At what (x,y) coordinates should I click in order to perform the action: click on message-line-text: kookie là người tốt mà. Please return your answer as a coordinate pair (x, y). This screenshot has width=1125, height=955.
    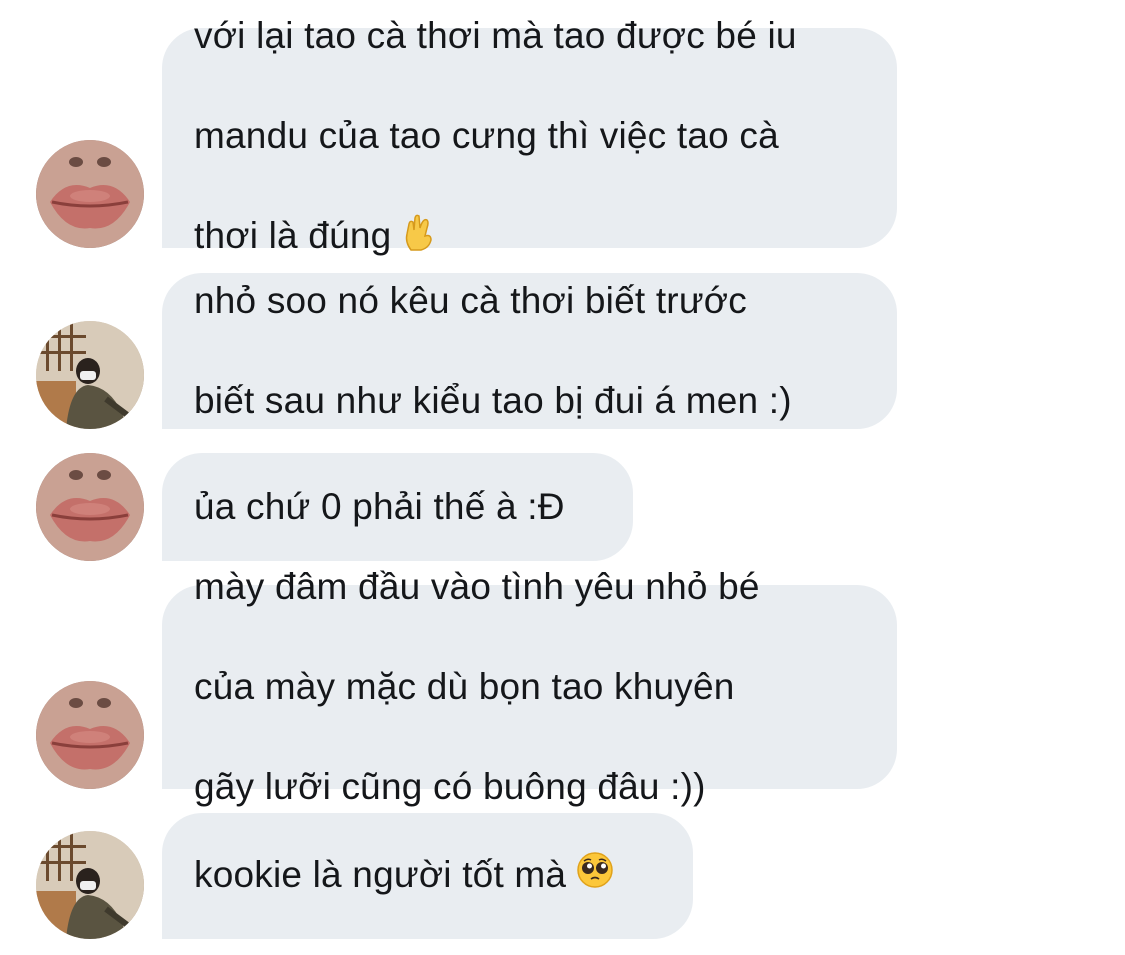
    Looking at the image, I should click on (380, 874).